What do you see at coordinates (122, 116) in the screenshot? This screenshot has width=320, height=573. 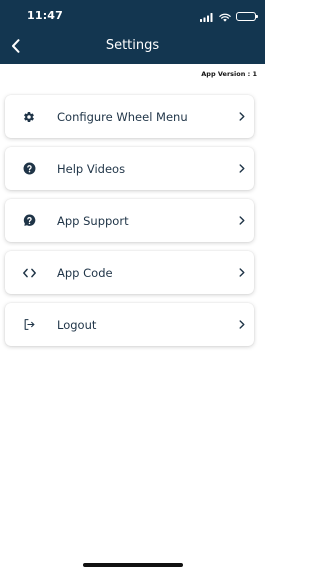 I see `menu-item-label: Configure Wheel Menu` at bounding box center [122, 116].